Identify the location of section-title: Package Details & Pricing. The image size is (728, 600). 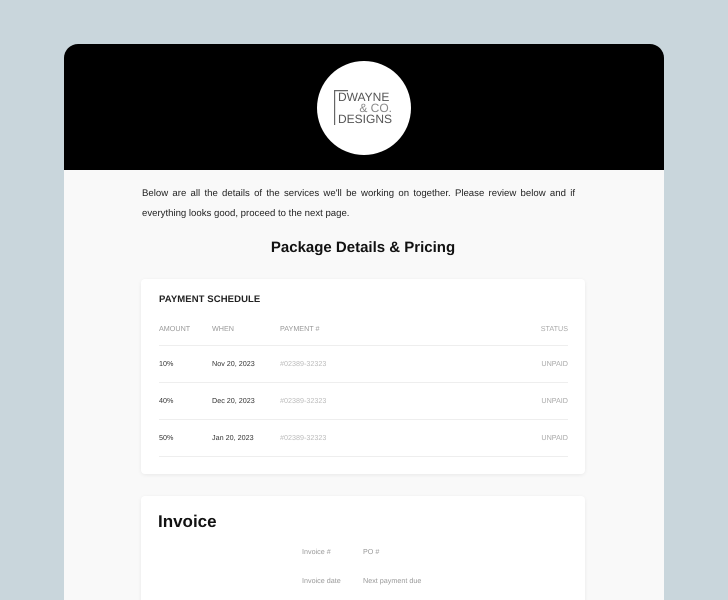
(363, 248).